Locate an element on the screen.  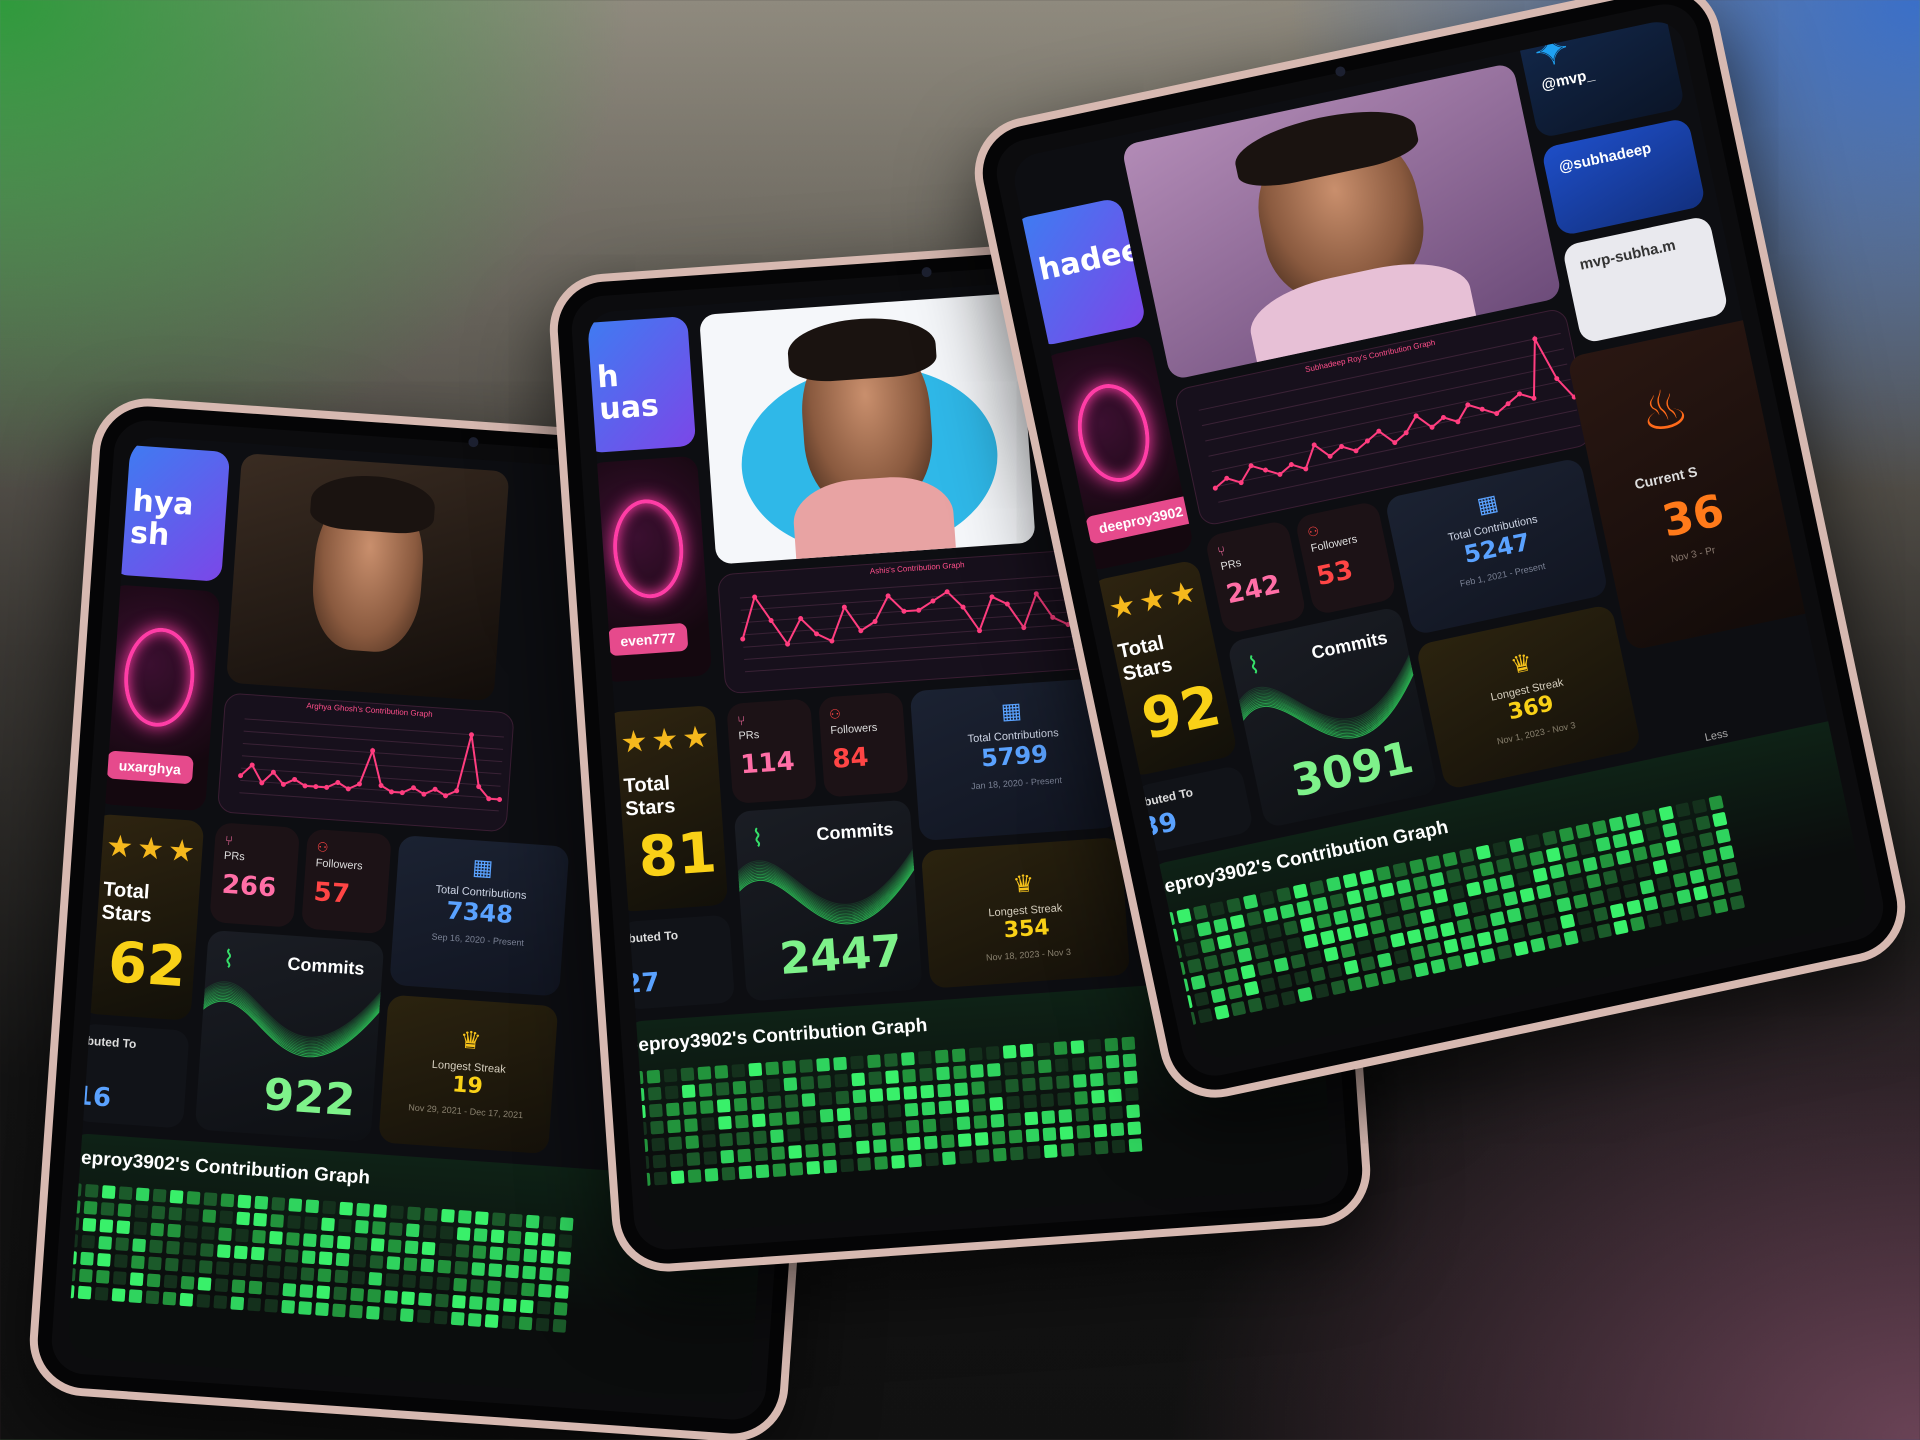
pull-request-icon: ⑂ is located at coordinates (229, 840).